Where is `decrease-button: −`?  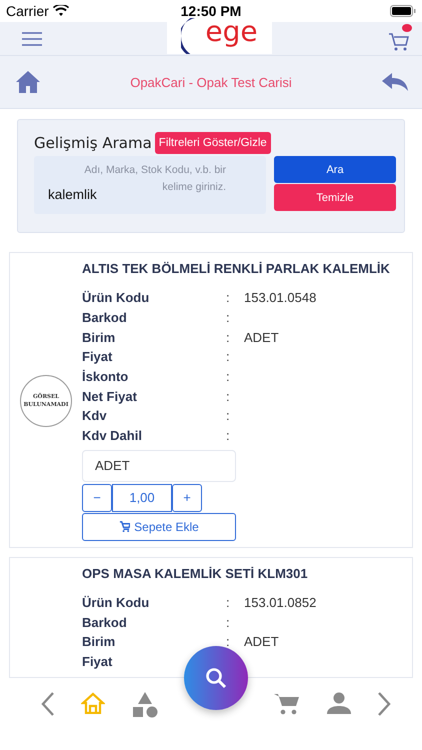 decrease-button: − is located at coordinates (97, 498).